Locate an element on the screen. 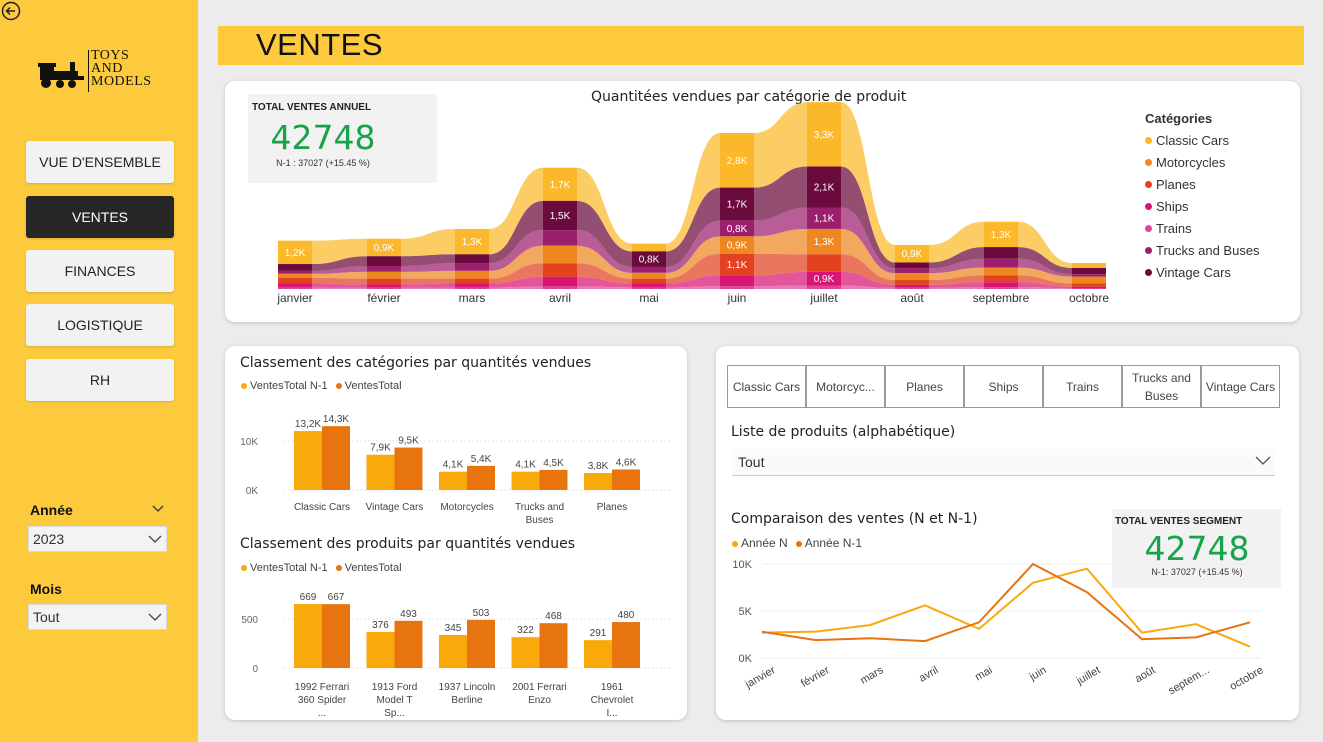 This screenshot has height=742, width=1323. slicer-trains: Trains is located at coordinates (1082, 386).